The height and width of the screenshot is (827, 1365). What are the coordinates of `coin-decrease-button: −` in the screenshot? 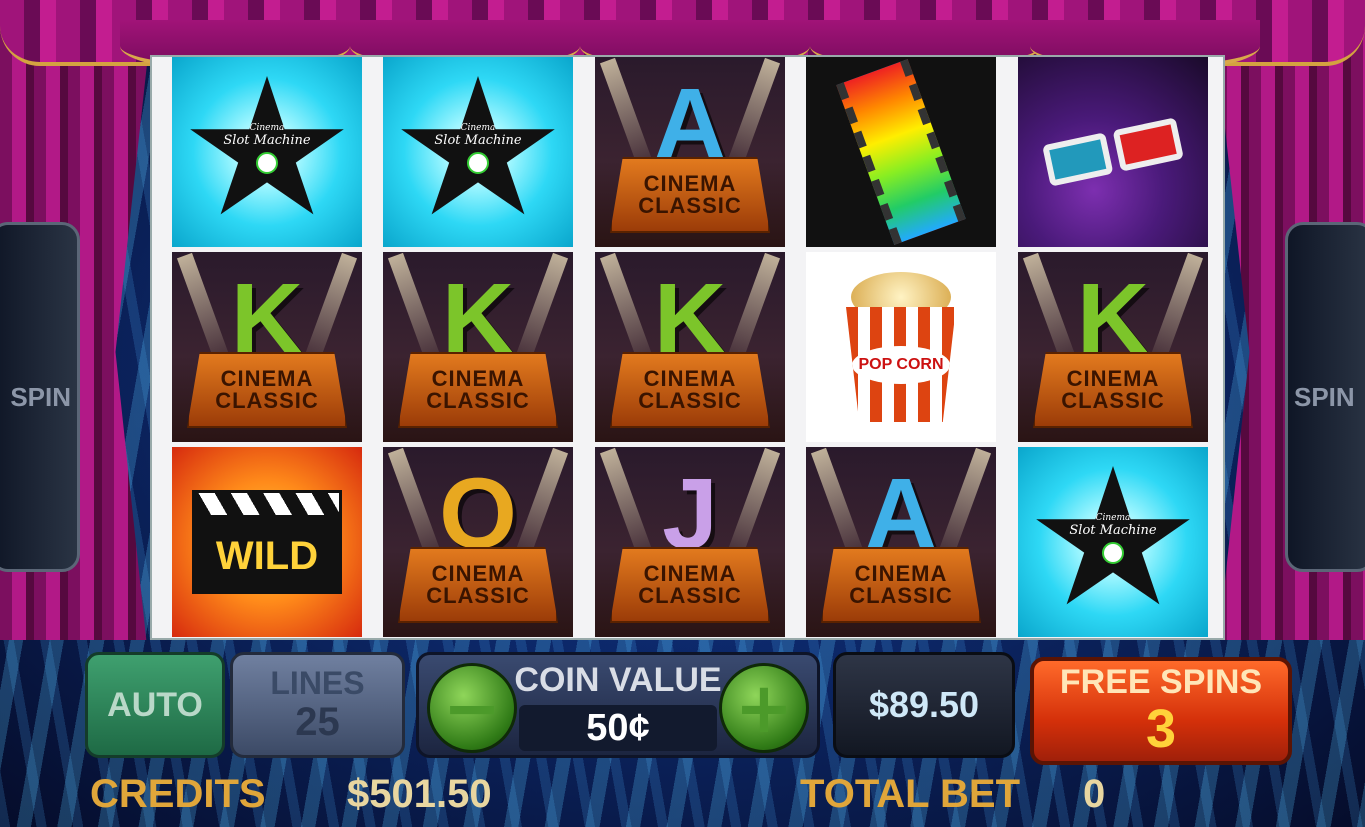 It's located at (472, 708).